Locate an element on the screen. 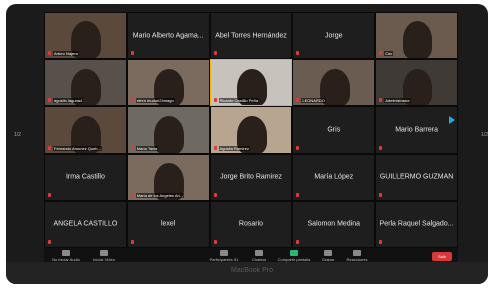  participant-tile: Cec is located at coordinates (416, 36).